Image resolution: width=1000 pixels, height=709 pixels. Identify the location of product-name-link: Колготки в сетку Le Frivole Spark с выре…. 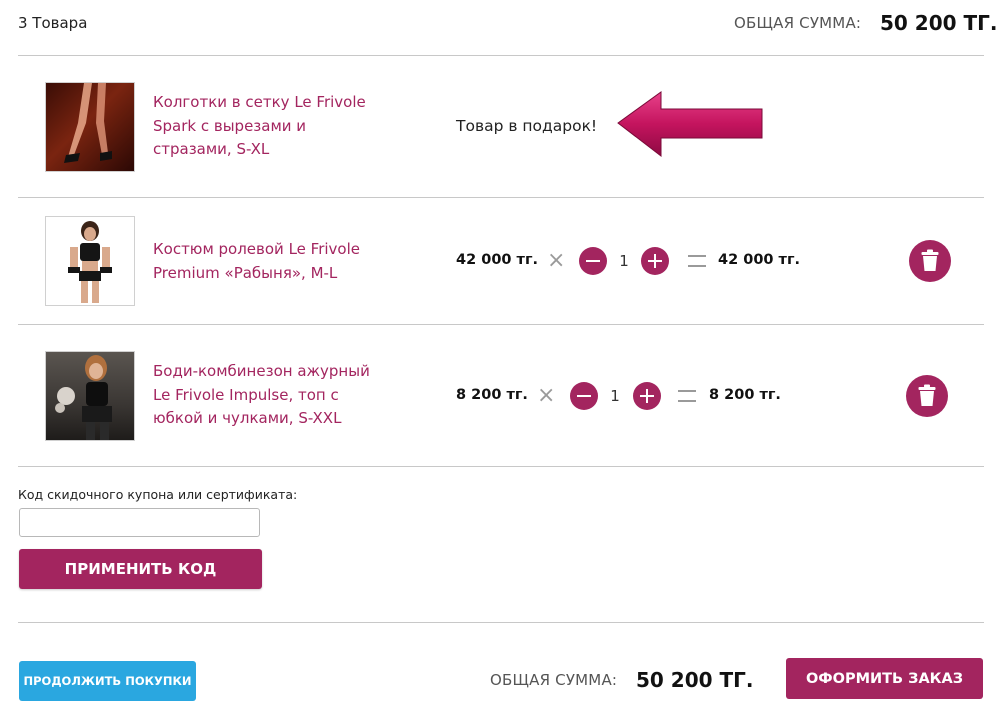
(259, 126).